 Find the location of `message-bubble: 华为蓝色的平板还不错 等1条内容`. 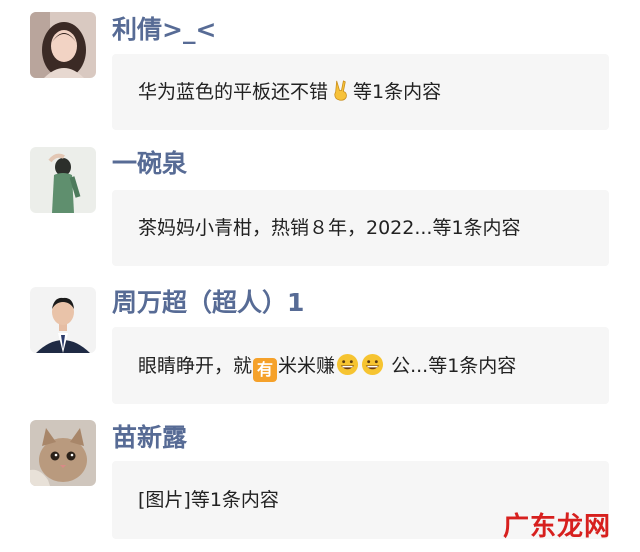

message-bubble: 华为蓝色的平板还不错 等1条内容 is located at coordinates (360, 92).